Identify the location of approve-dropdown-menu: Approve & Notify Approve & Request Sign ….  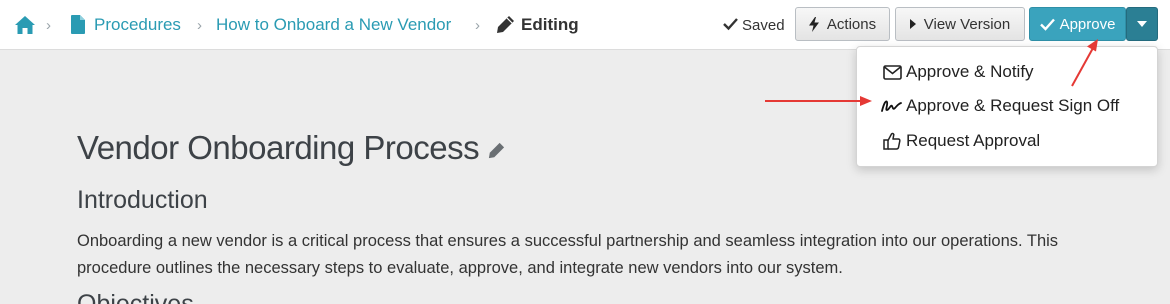
(1007, 106).